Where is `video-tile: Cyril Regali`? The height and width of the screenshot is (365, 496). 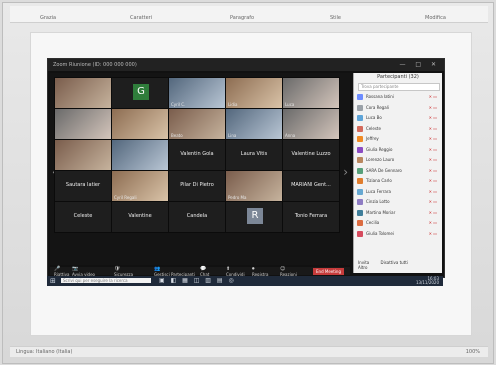 video-tile: Cyril Regali is located at coordinates (140, 186).